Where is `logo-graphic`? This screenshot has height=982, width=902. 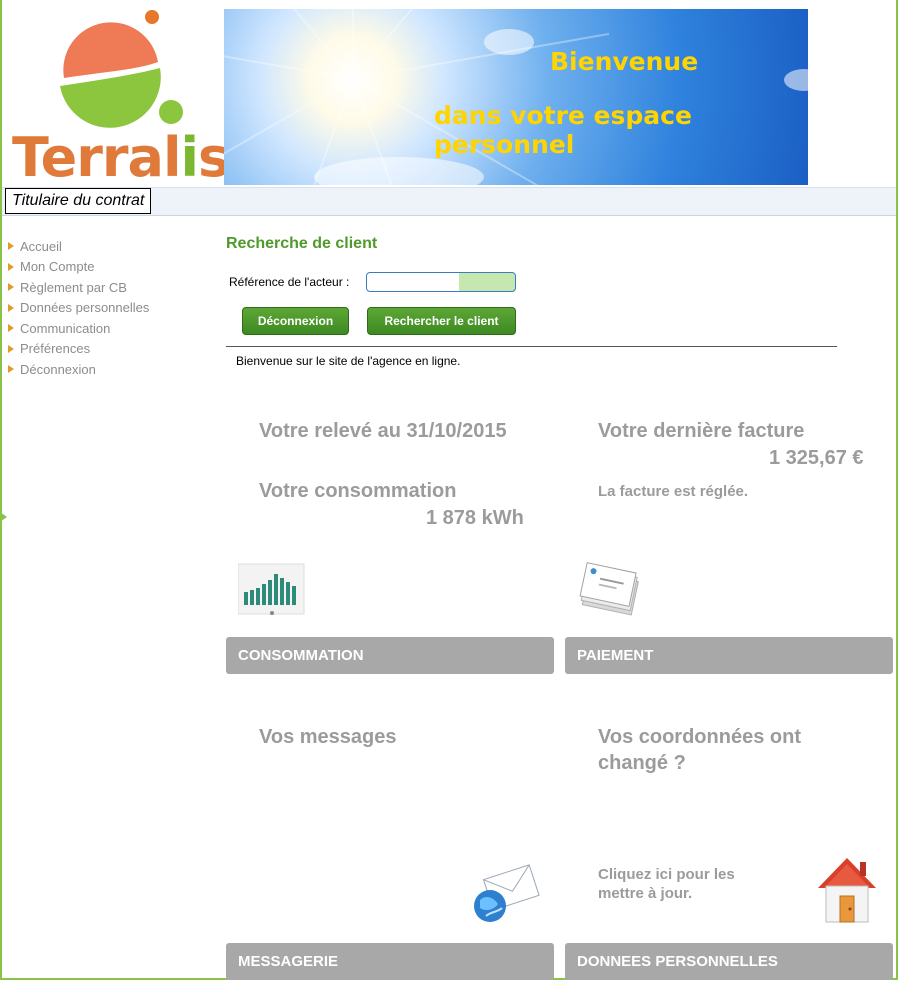 logo-graphic is located at coordinates (121, 69).